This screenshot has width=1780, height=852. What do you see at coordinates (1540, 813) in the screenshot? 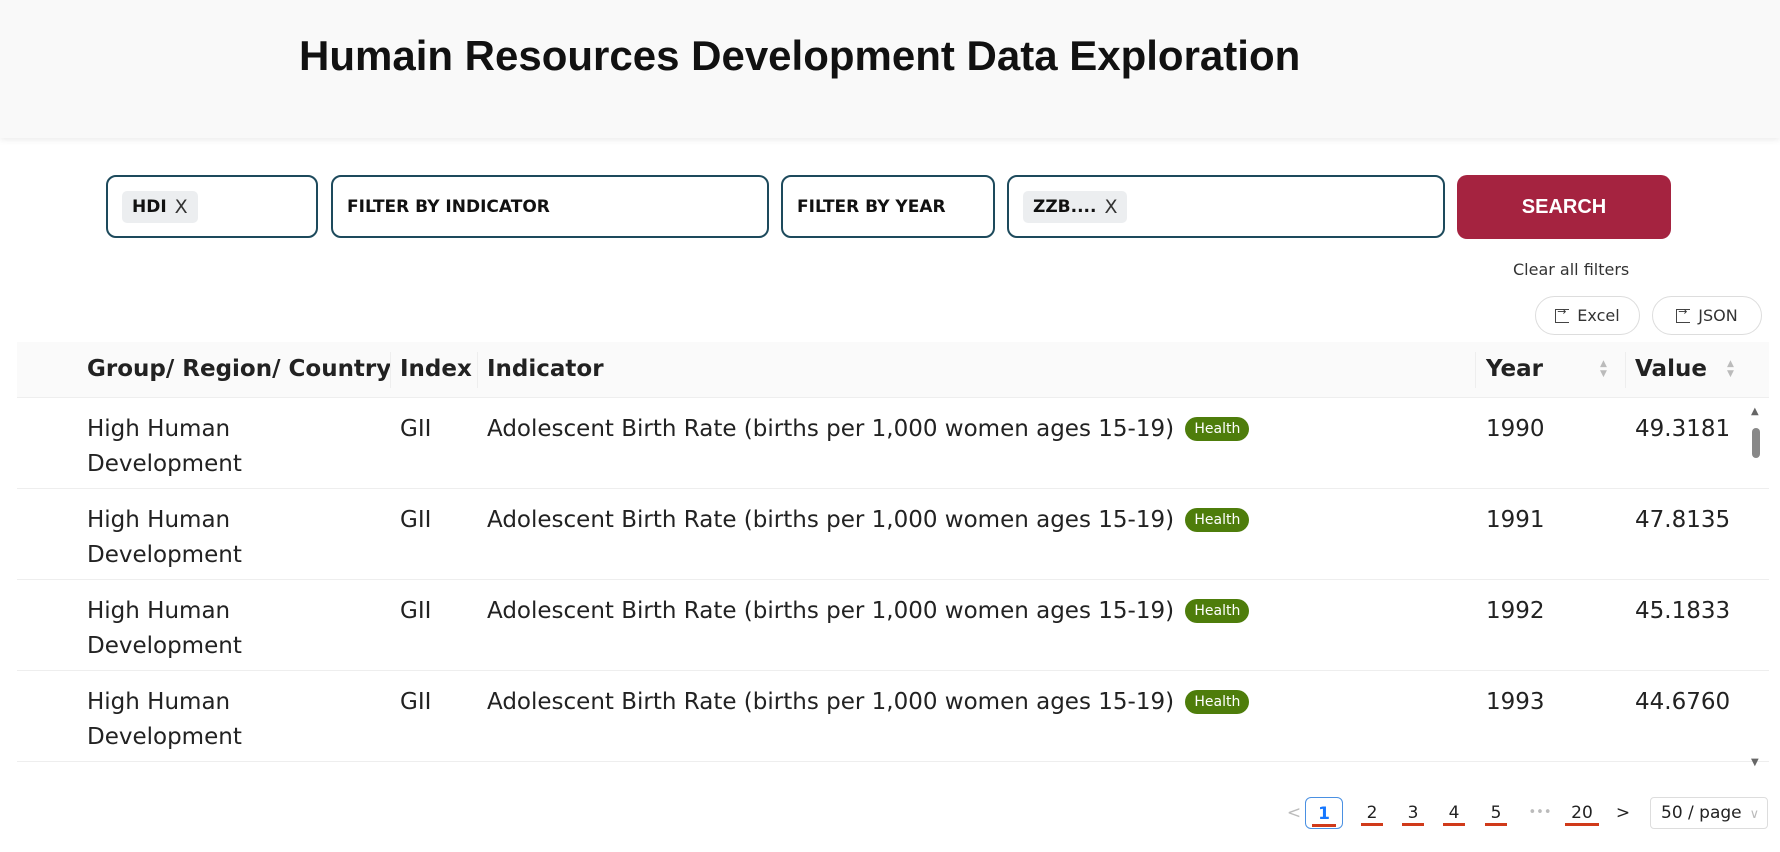
I see `more-pages-ellipsis: •••` at bounding box center [1540, 813].